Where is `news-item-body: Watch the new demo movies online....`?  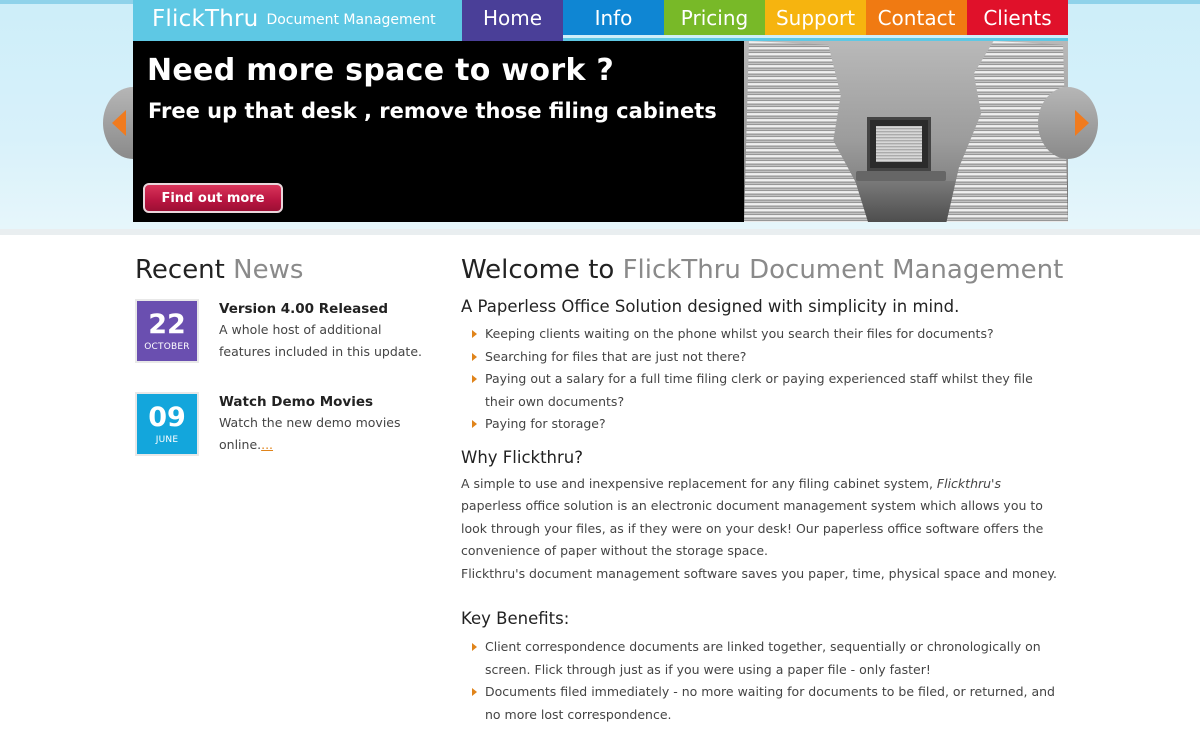 news-item-body: Watch the new demo movies online.... is located at coordinates (310, 433).